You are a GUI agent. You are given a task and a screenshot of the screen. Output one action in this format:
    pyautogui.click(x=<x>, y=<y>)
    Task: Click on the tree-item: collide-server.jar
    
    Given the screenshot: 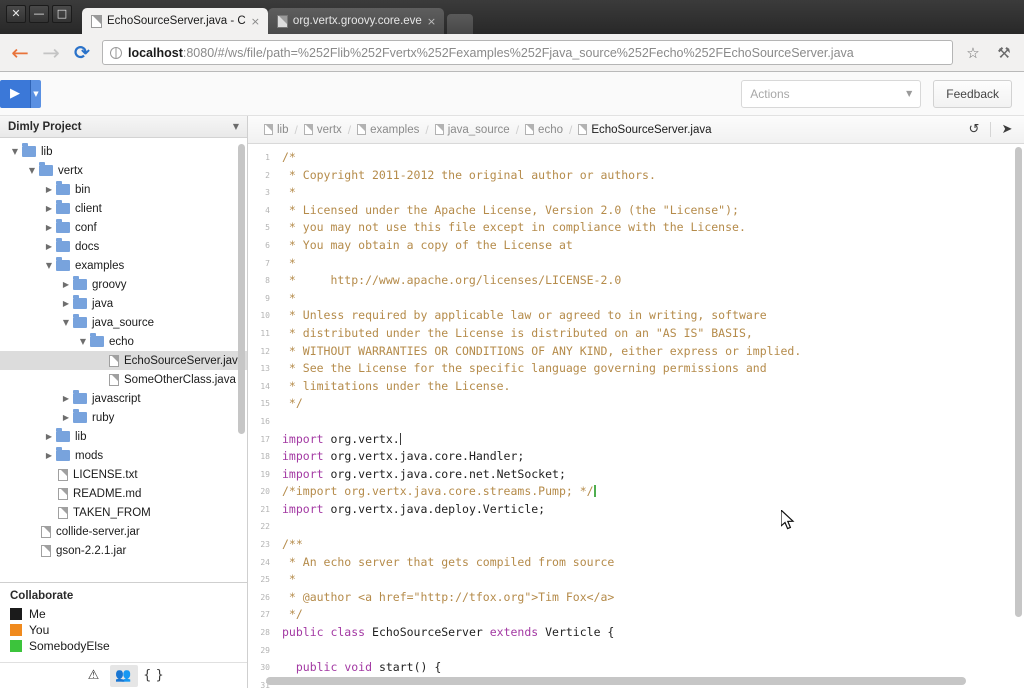 What is the action you would take?
    pyautogui.click(x=123, y=531)
    